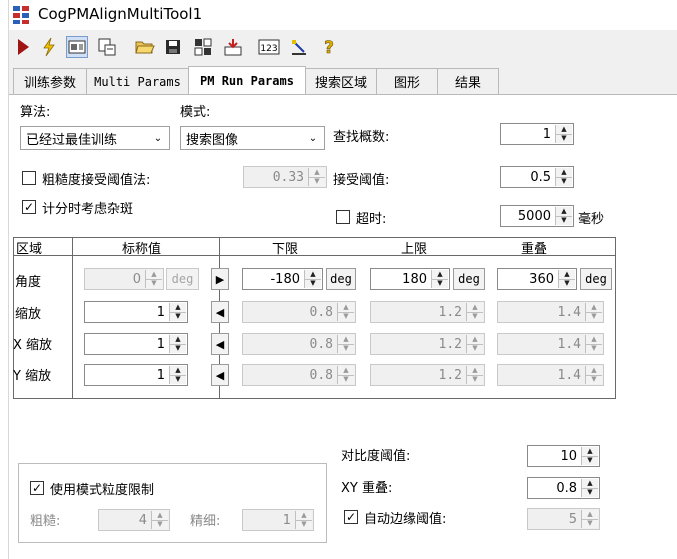 This screenshot has height=559, width=677. Describe the element at coordinates (299, 375) in the screenshot. I see `y-scale-low-spinner: 0.8 ▲ ▼` at that location.